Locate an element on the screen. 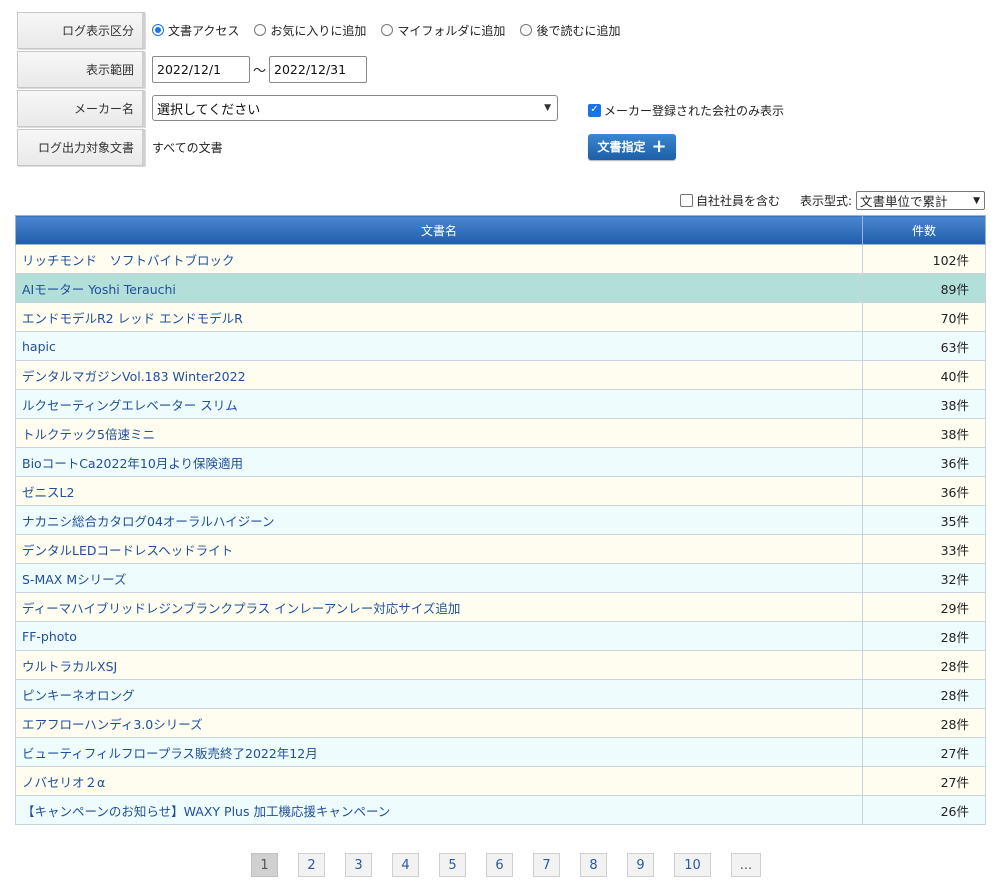  document-name-link: ゼニスL2 is located at coordinates (439, 491).